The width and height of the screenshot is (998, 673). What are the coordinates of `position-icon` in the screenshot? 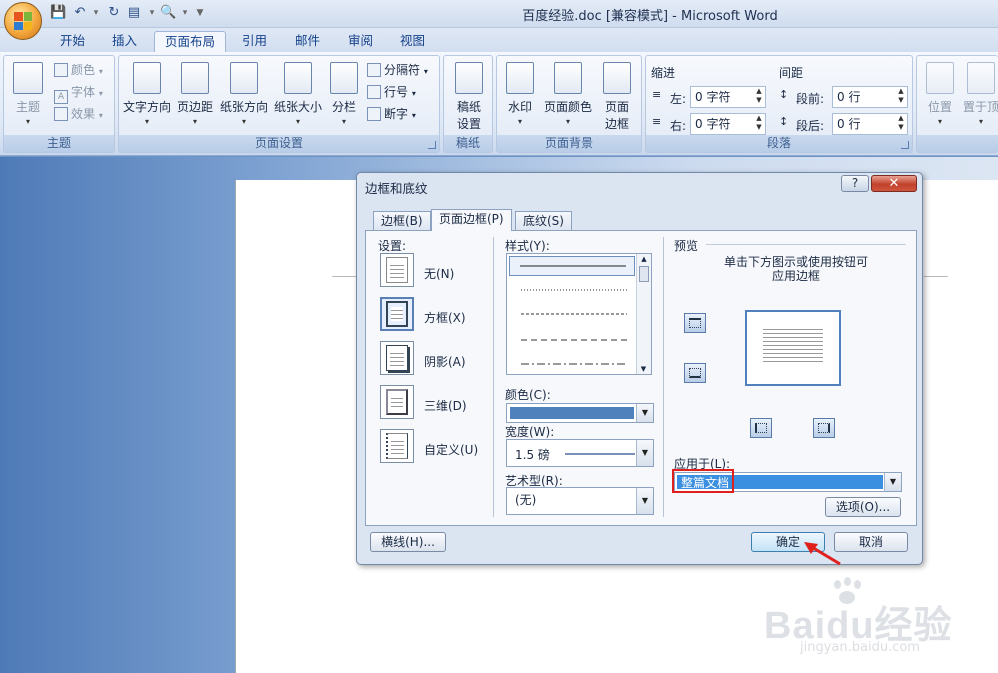 It's located at (940, 78).